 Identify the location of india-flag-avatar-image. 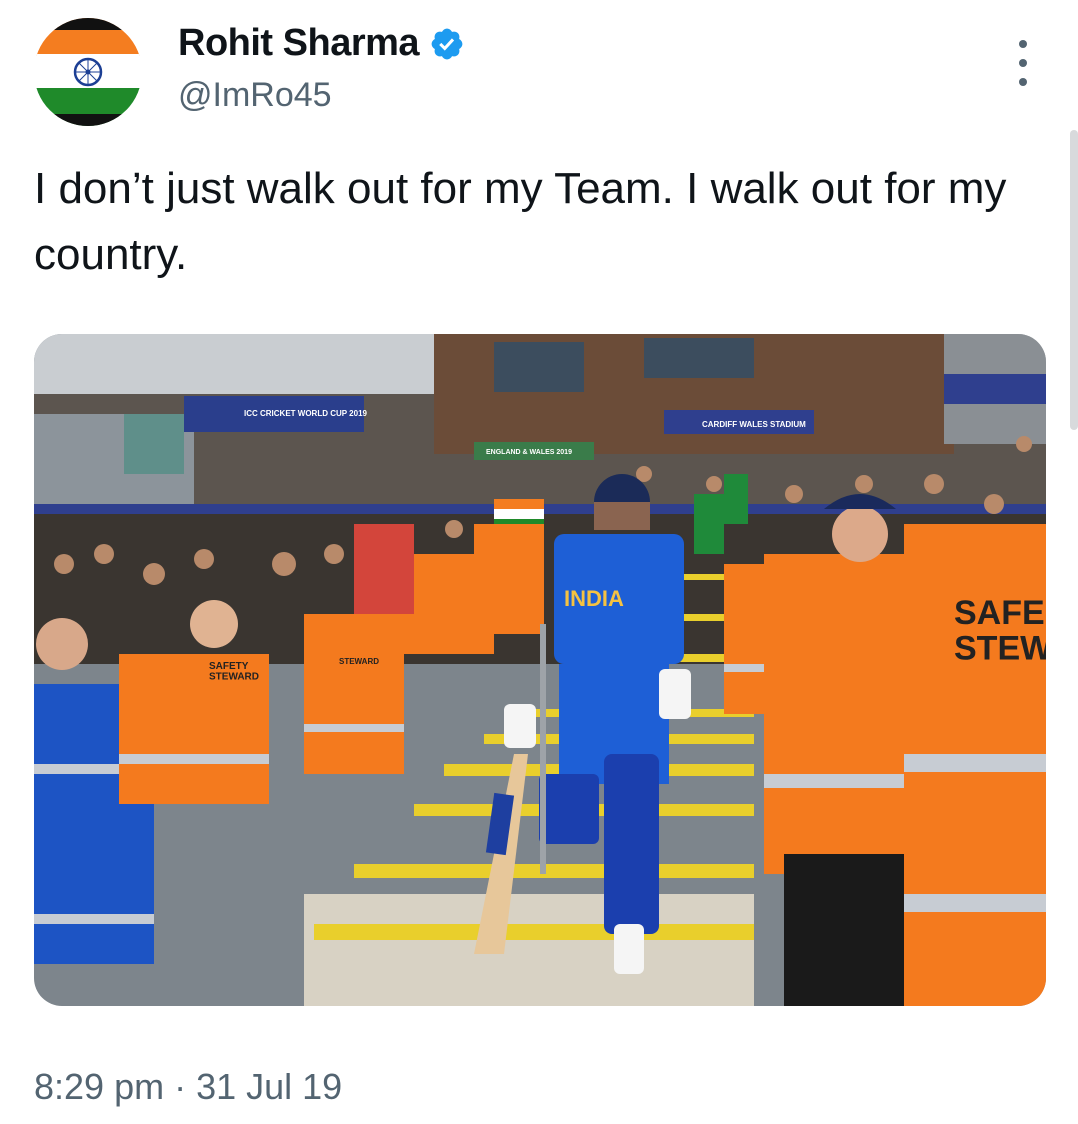
(88, 72).